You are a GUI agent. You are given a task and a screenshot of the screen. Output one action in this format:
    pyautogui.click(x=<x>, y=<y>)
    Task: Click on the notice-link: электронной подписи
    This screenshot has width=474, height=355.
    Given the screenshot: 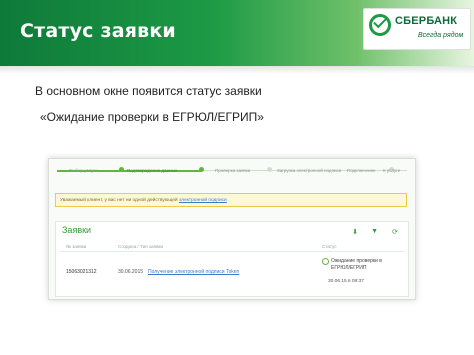 What is the action you would take?
    pyautogui.click(x=203, y=200)
    